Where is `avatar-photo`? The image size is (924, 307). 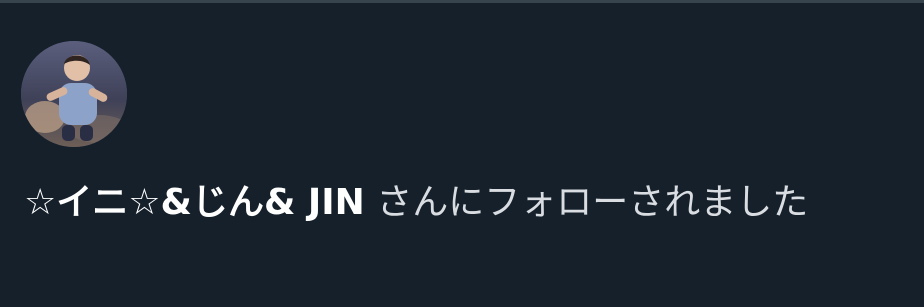
avatar-photo is located at coordinates (74, 94).